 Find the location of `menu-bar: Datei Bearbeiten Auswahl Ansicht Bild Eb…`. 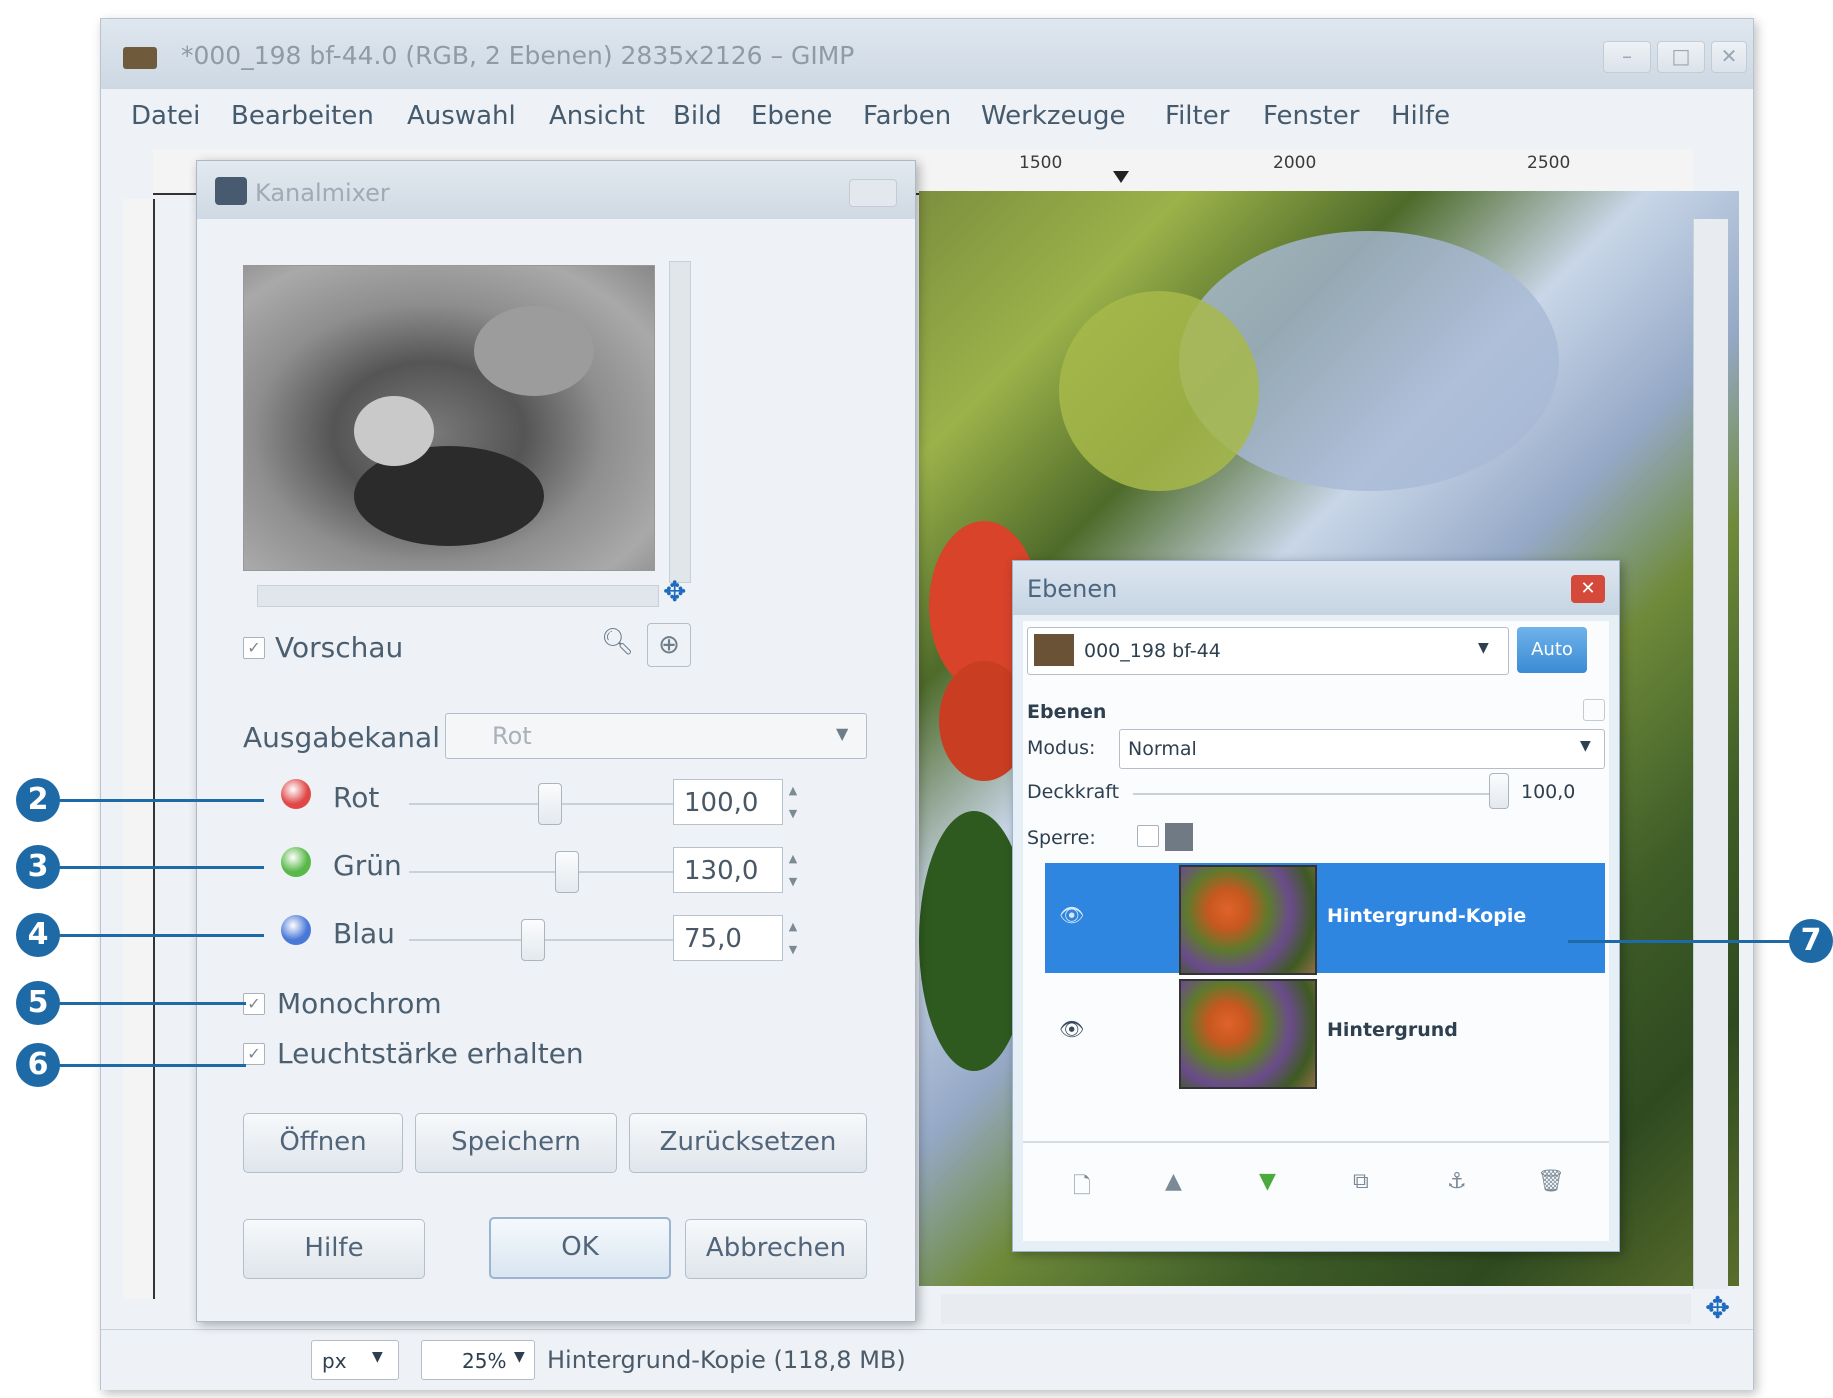

menu-bar: Datei Bearbeiten Auswahl Ansicht Bild Eb… is located at coordinates (927, 119).